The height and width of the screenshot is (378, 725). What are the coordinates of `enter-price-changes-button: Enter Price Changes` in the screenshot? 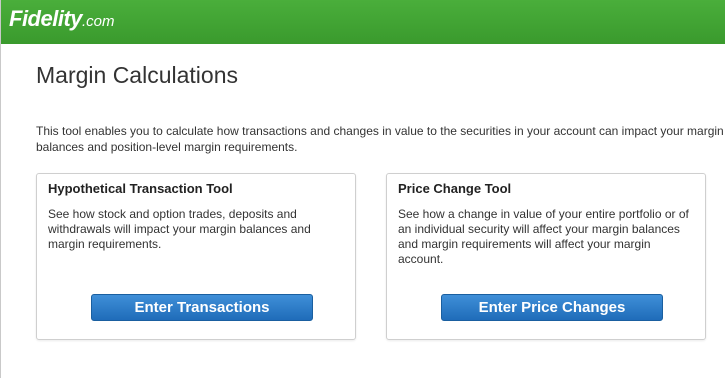 It's located at (552, 307).